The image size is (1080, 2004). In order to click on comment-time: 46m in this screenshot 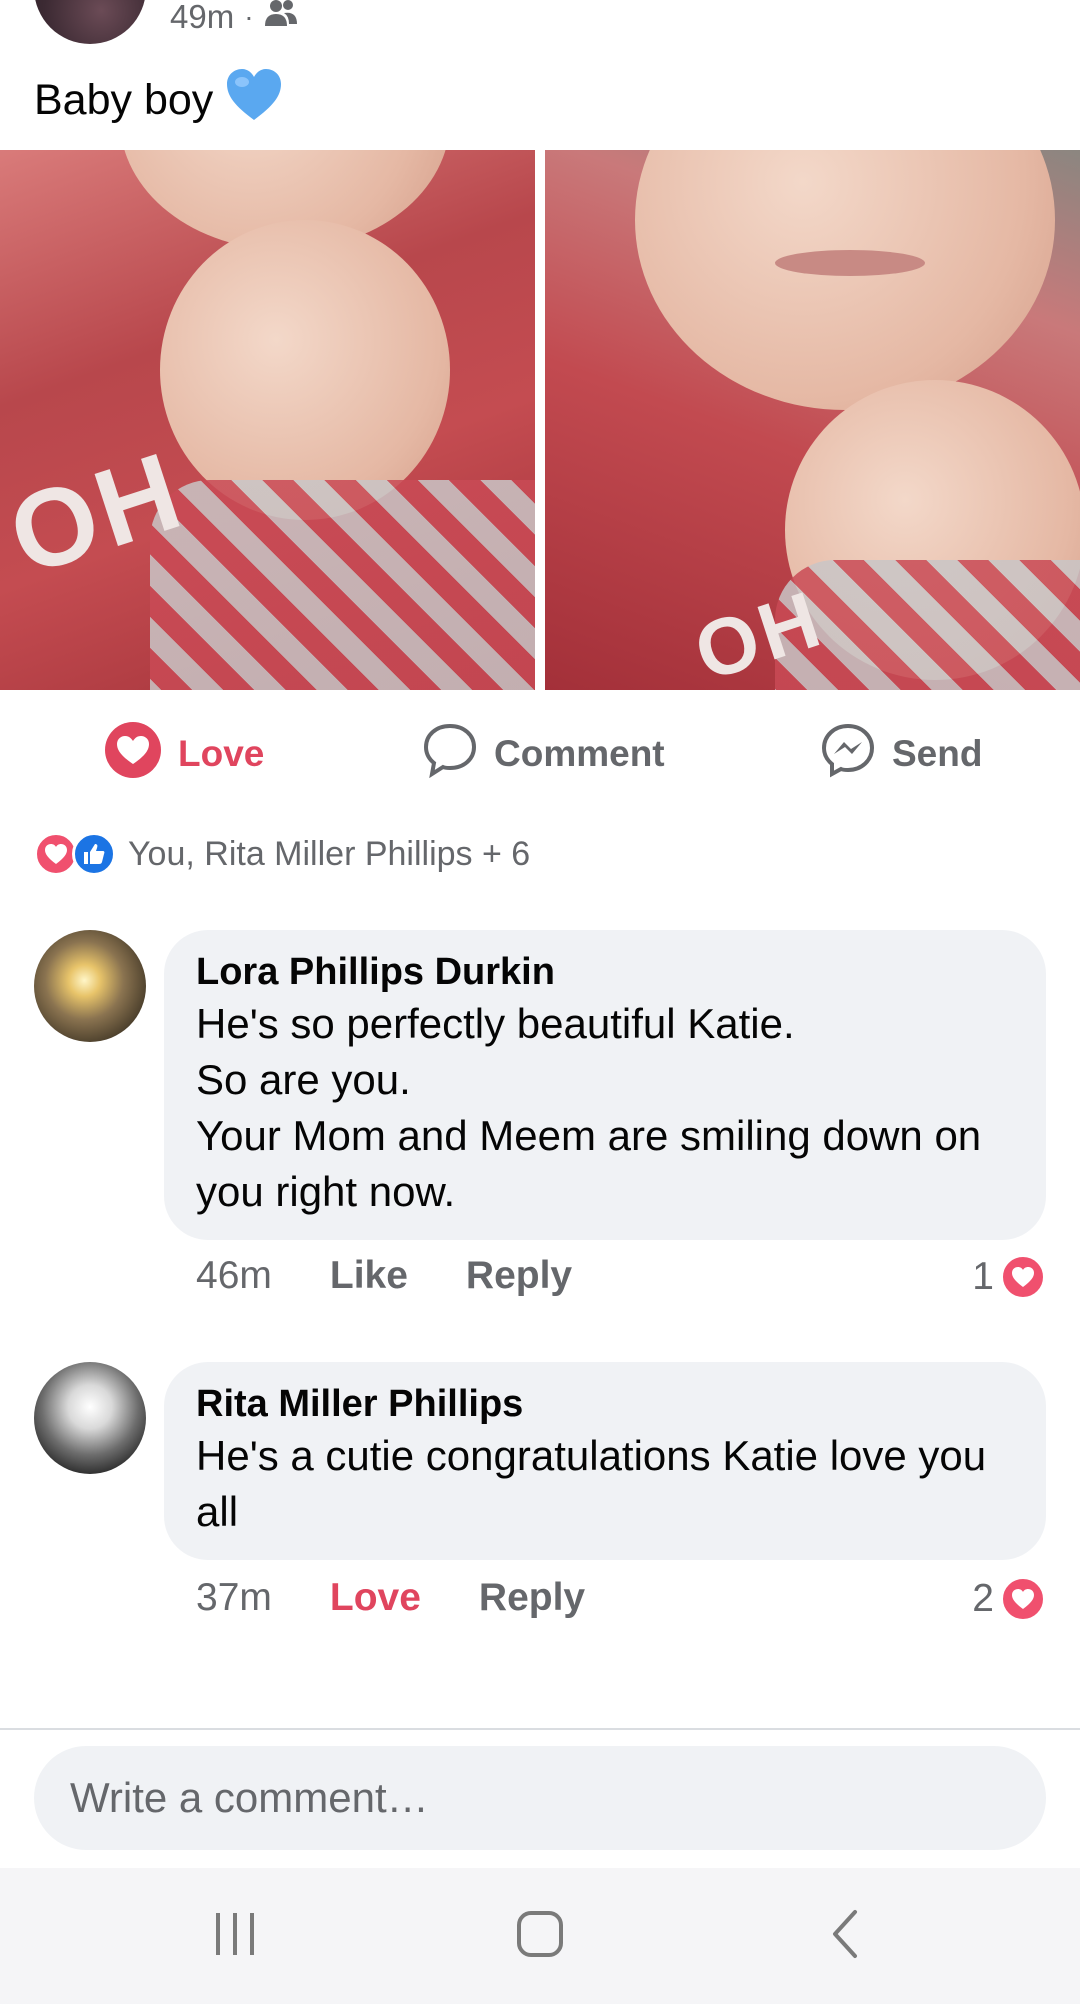, I will do `click(234, 1275)`.